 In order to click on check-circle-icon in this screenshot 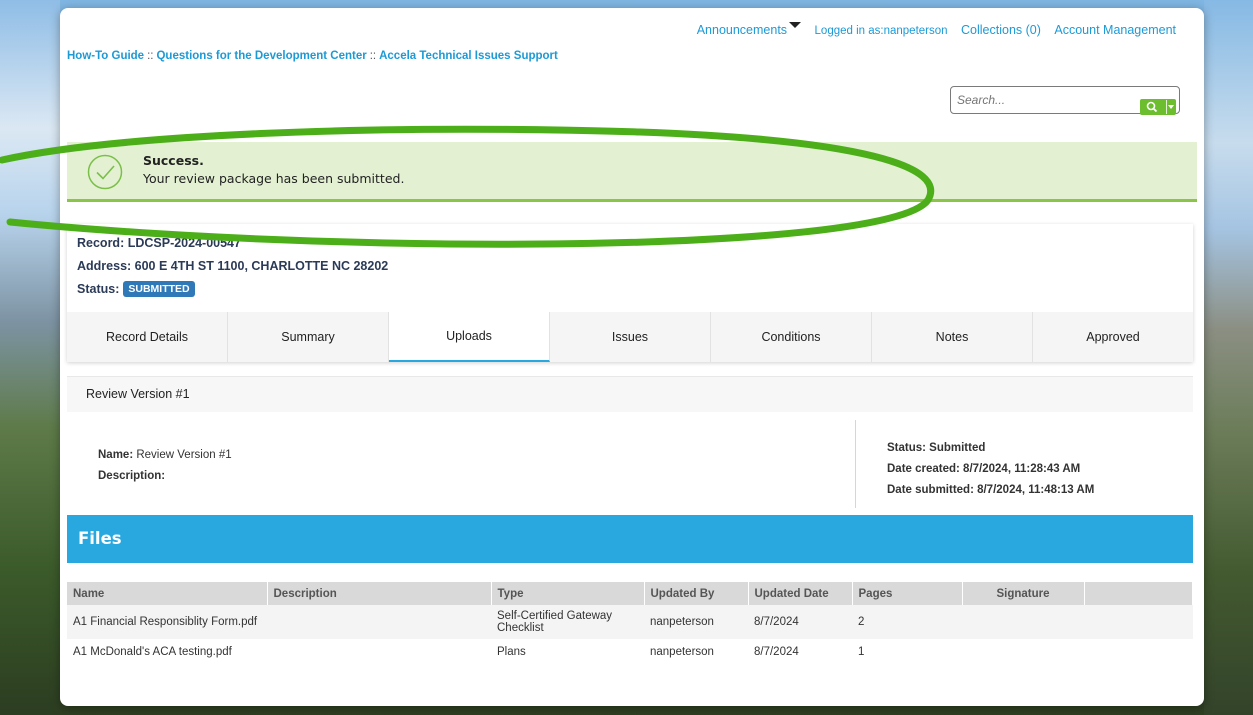, I will do `click(105, 172)`.